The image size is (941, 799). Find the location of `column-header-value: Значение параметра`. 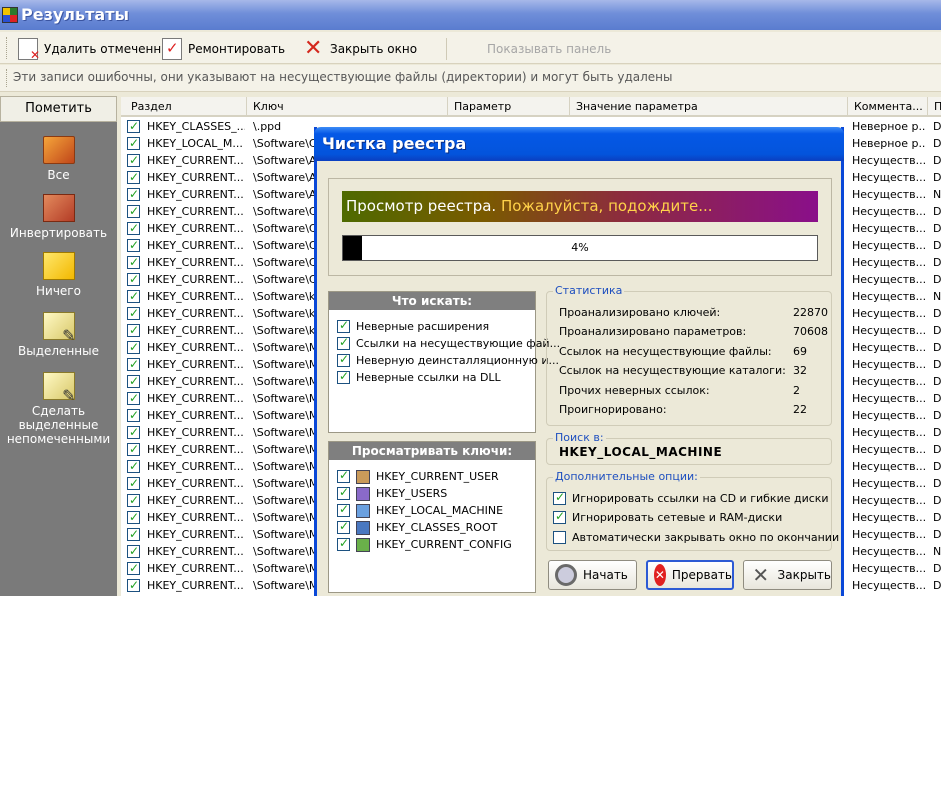

column-header-value: Значение параметра is located at coordinates (709, 107).